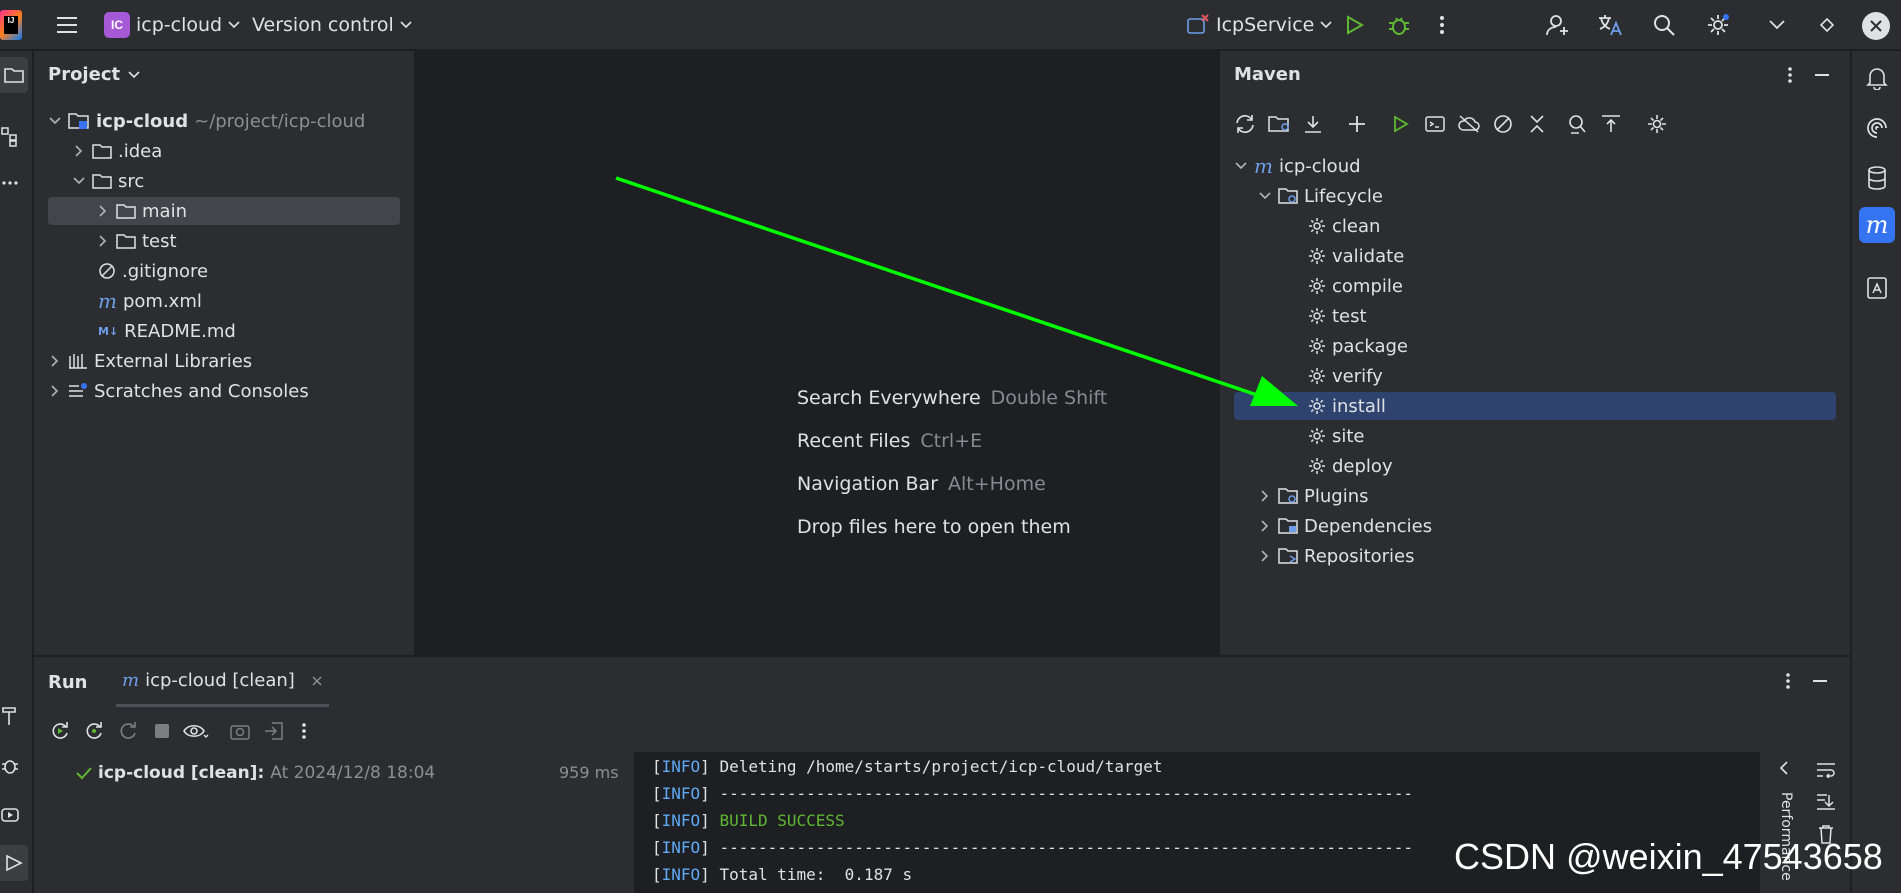 This screenshot has width=1901, height=893. What do you see at coordinates (1503, 124) in the screenshot?
I see `skip-tests-icon` at bounding box center [1503, 124].